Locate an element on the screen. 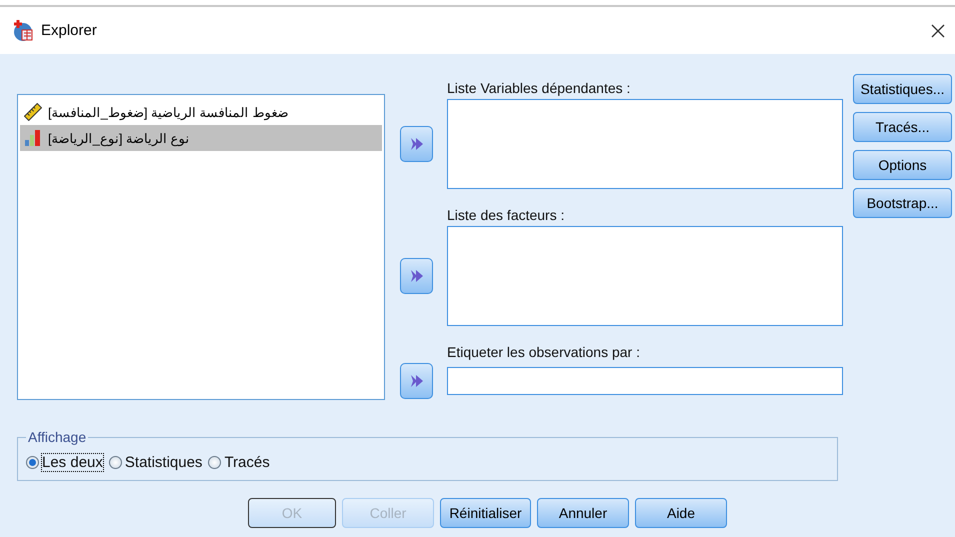 This screenshot has height=537, width=955. group-title: Affichage is located at coordinates (57, 437).